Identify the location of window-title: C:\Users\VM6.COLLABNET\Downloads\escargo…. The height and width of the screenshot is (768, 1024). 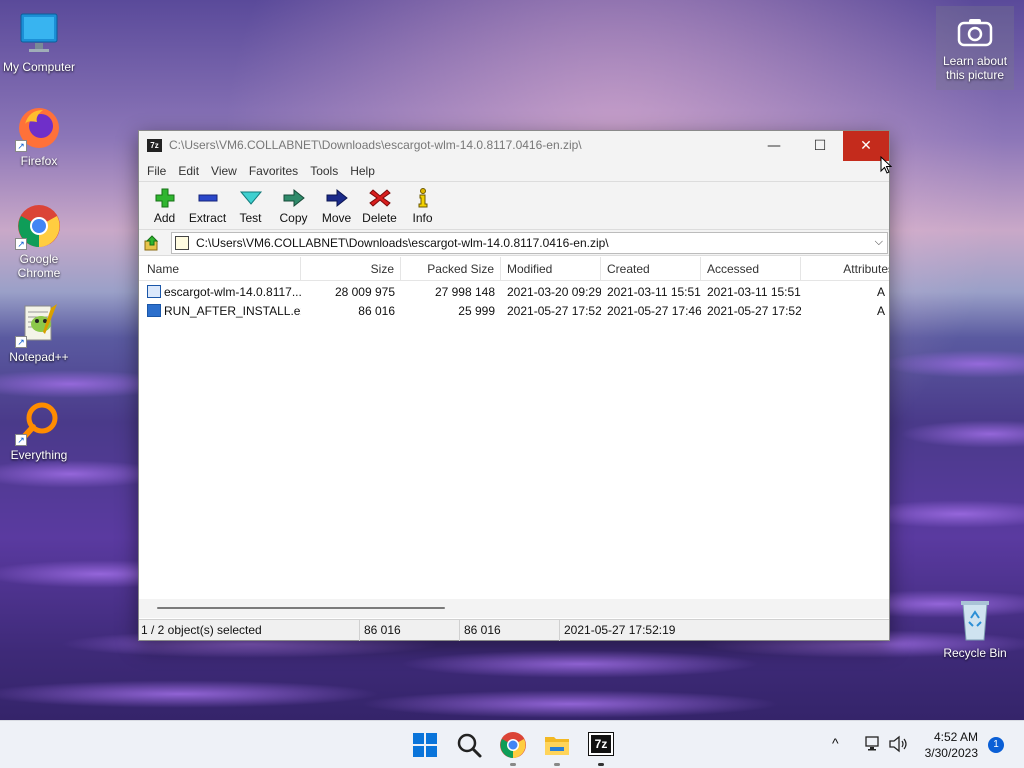
(375, 145).